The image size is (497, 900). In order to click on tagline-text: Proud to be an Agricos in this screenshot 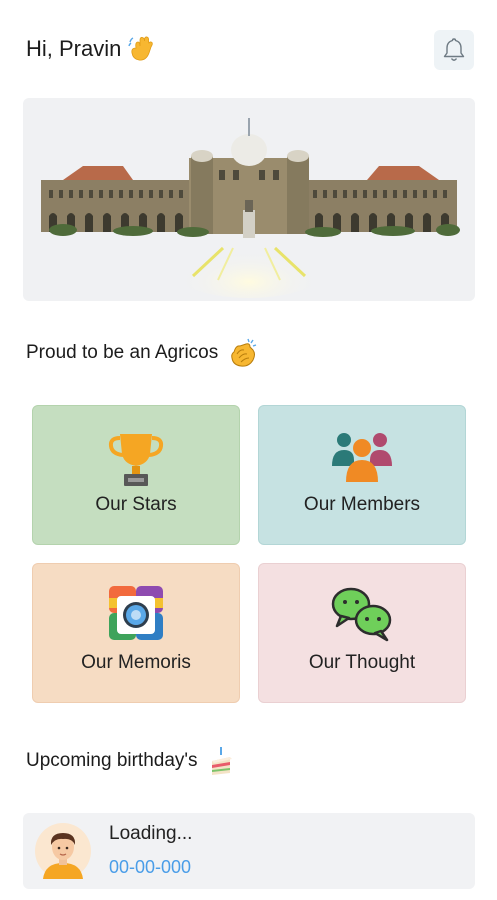, I will do `click(122, 352)`.